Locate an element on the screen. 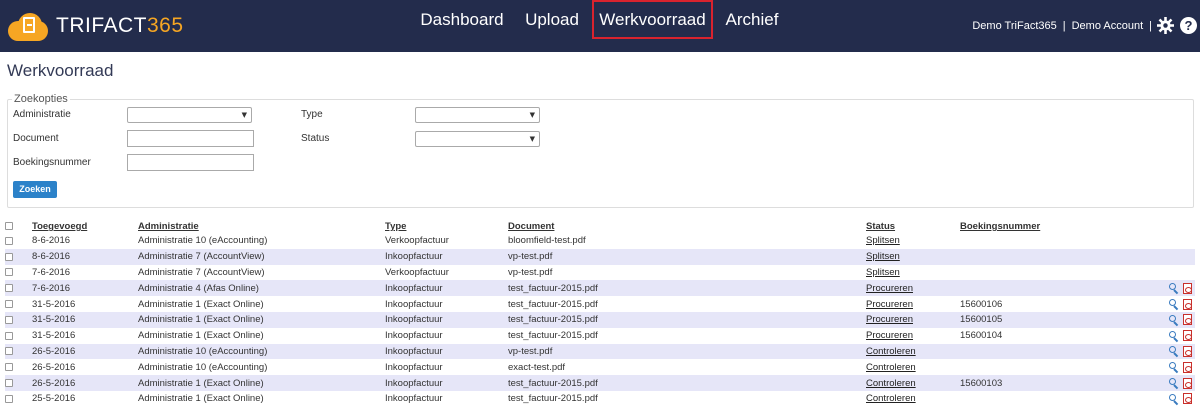  administratie-select: ▼ is located at coordinates (189, 115).